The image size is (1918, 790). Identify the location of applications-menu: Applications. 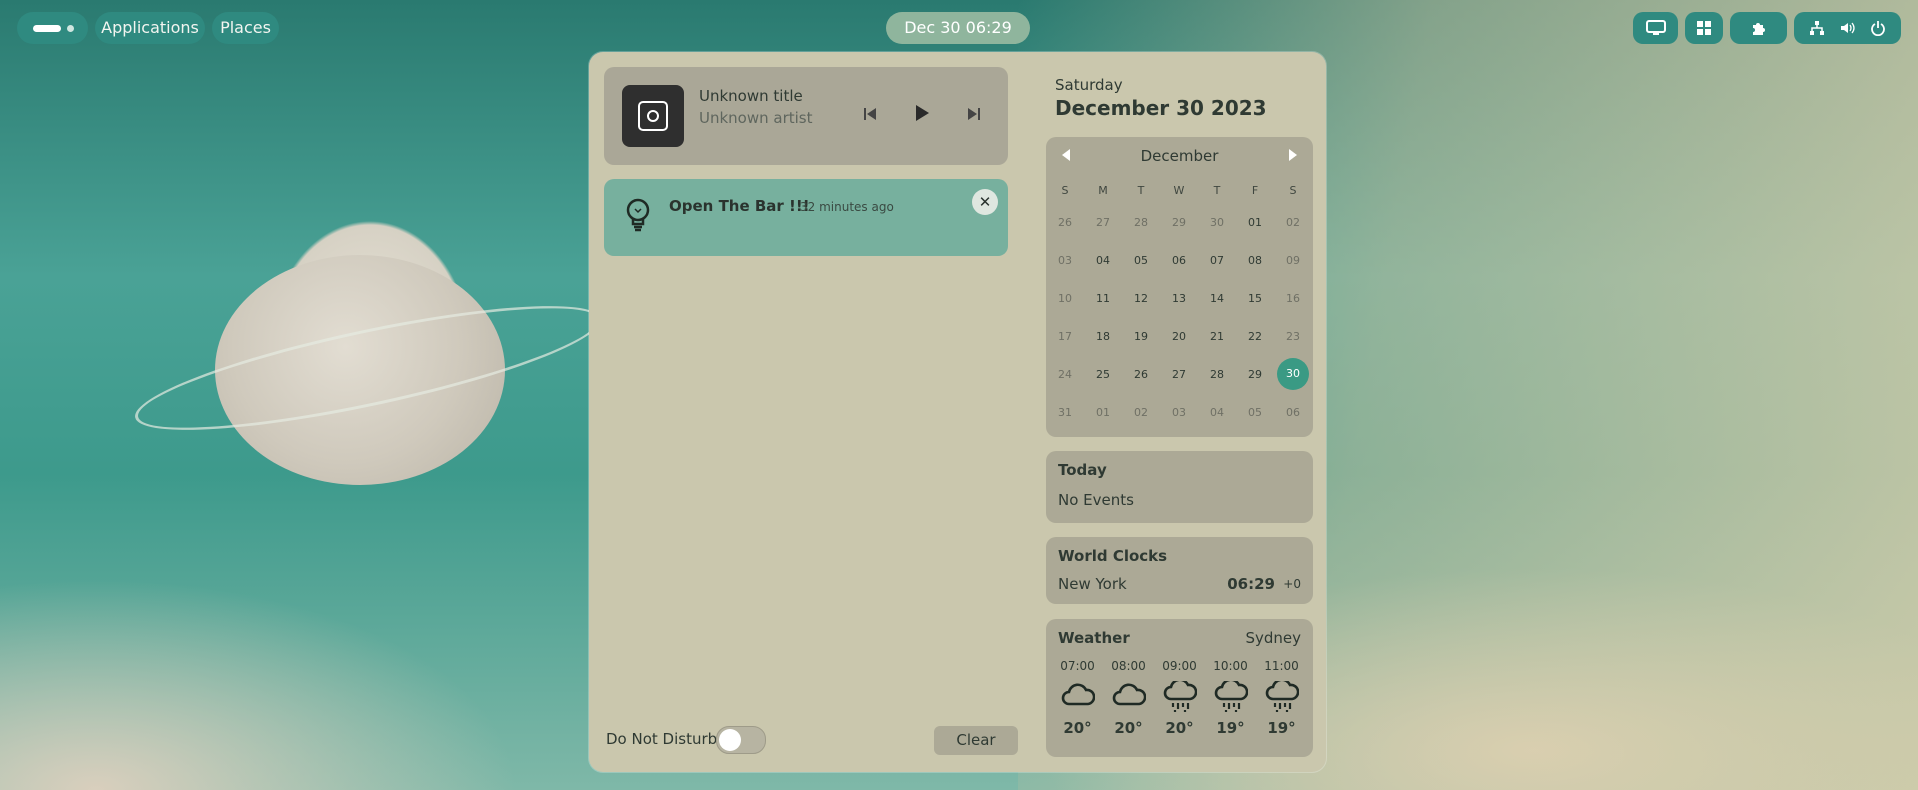
(150, 28).